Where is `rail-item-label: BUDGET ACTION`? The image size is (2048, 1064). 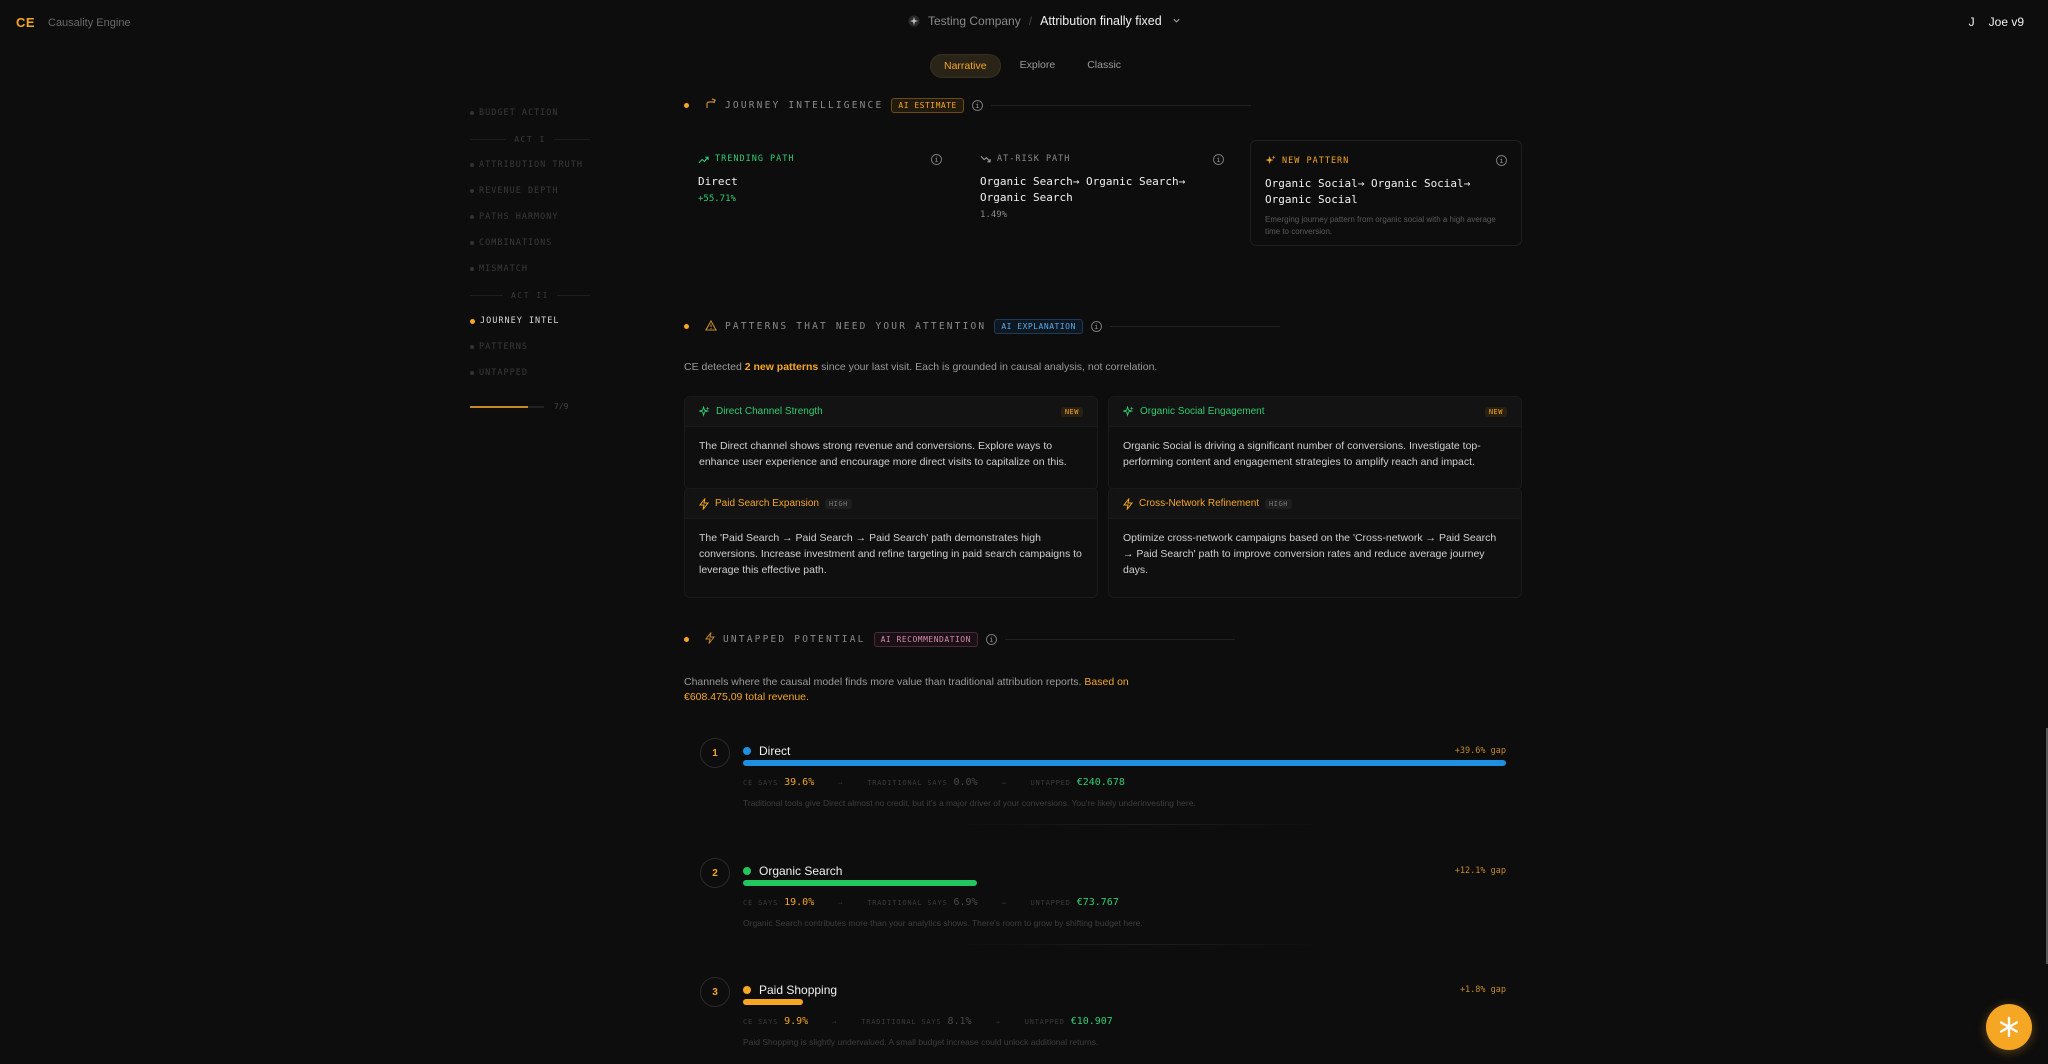
rail-item-label: BUDGET ACTION is located at coordinates (519, 113).